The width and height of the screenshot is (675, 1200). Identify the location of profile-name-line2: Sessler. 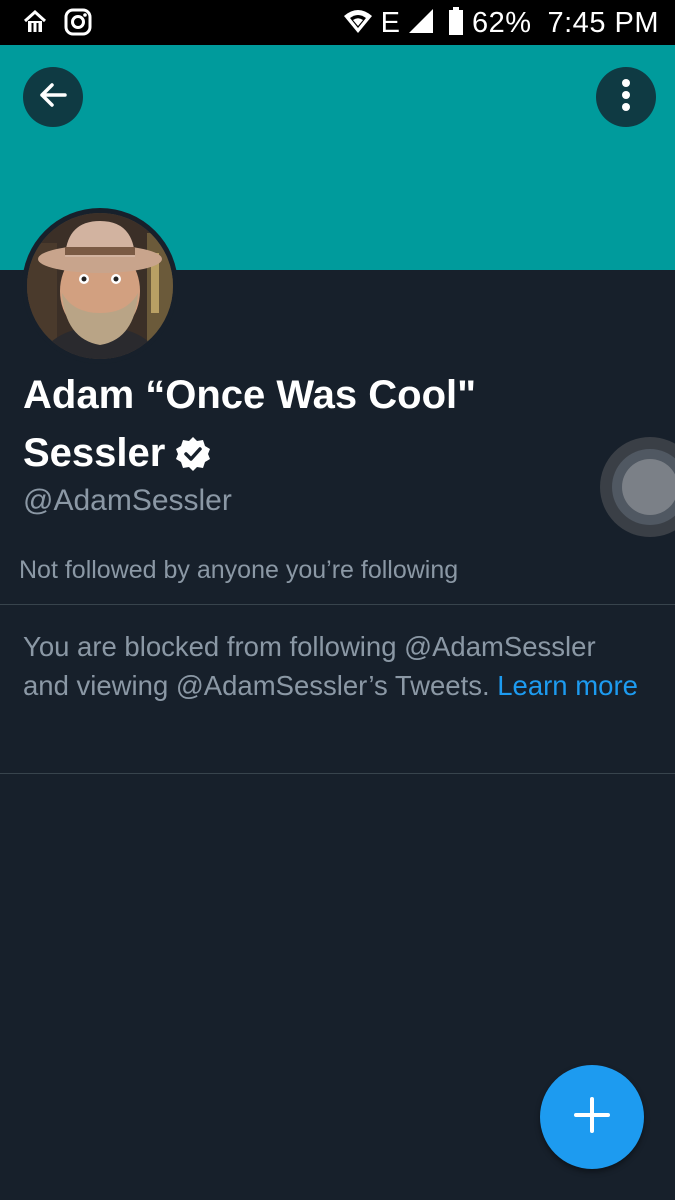
(303, 456).